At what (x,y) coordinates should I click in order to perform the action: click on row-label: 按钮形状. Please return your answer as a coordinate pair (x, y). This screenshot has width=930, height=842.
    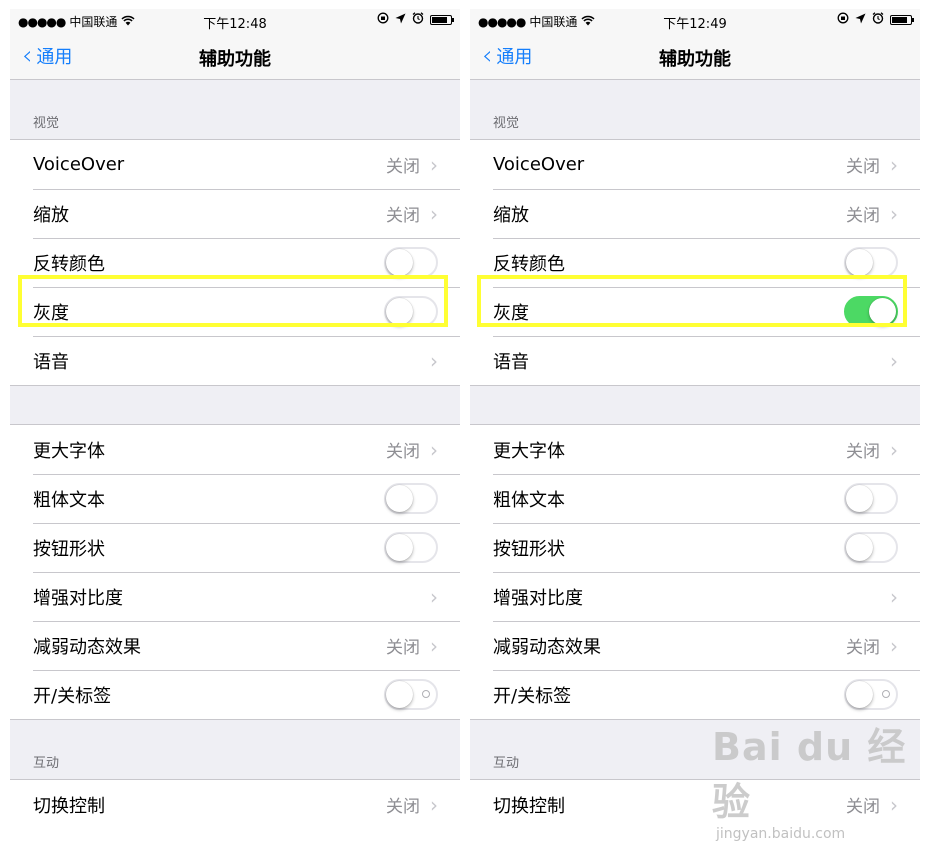
    Looking at the image, I should click on (529, 549).